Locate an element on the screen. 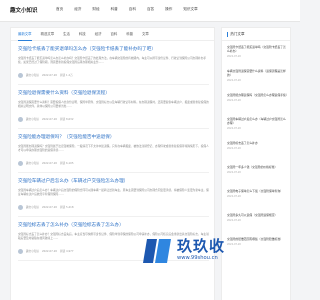 This screenshot has height=300, width=320. article-views: 阅读 6,105 is located at coordinates (67, 164).